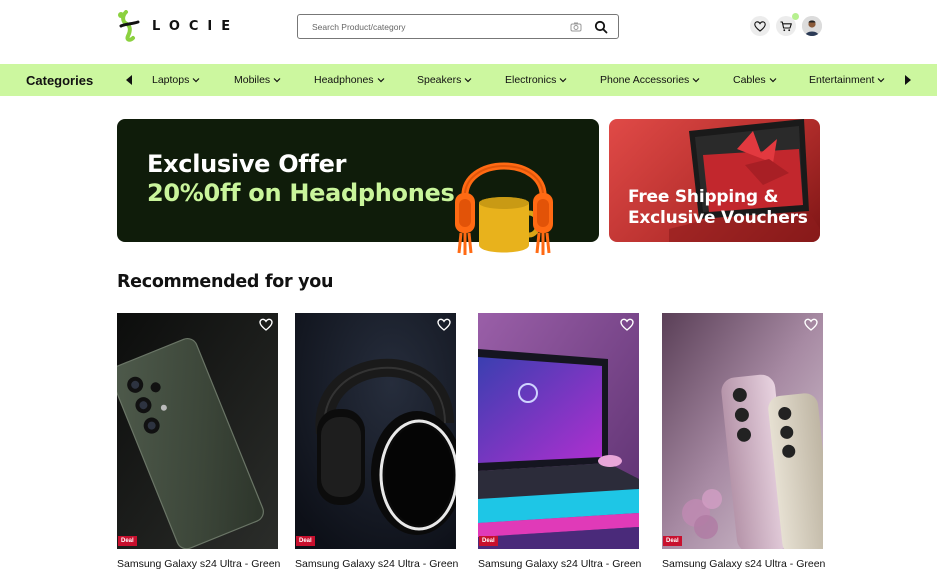  What do you see at coordinates (601, 27) in the screenshot?
I see `search-icon` at bounding box center [601, 27].